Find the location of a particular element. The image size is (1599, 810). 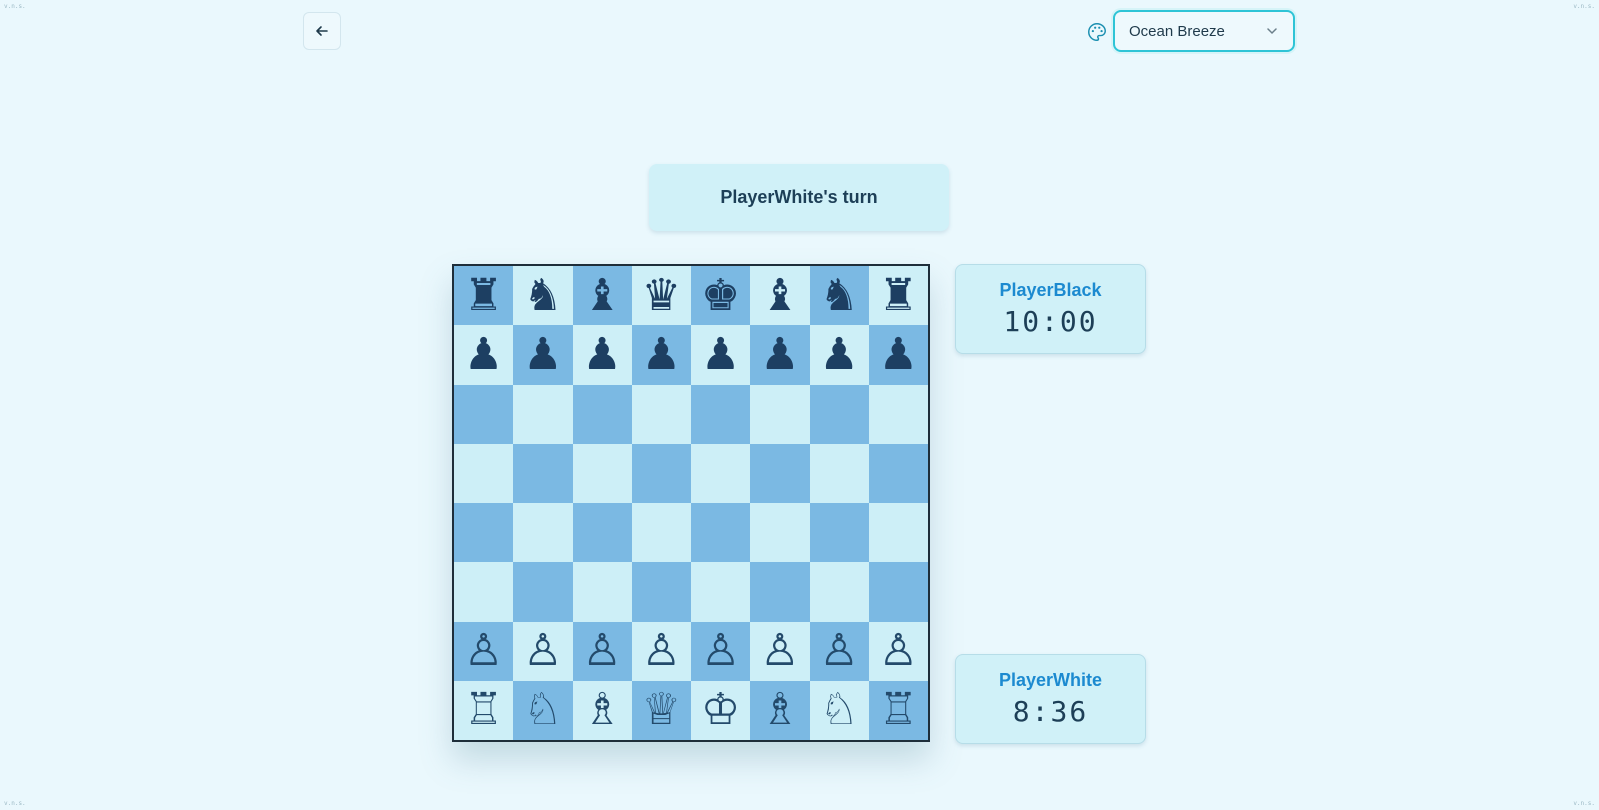

square-a3 is located at coordinates (484, 592).